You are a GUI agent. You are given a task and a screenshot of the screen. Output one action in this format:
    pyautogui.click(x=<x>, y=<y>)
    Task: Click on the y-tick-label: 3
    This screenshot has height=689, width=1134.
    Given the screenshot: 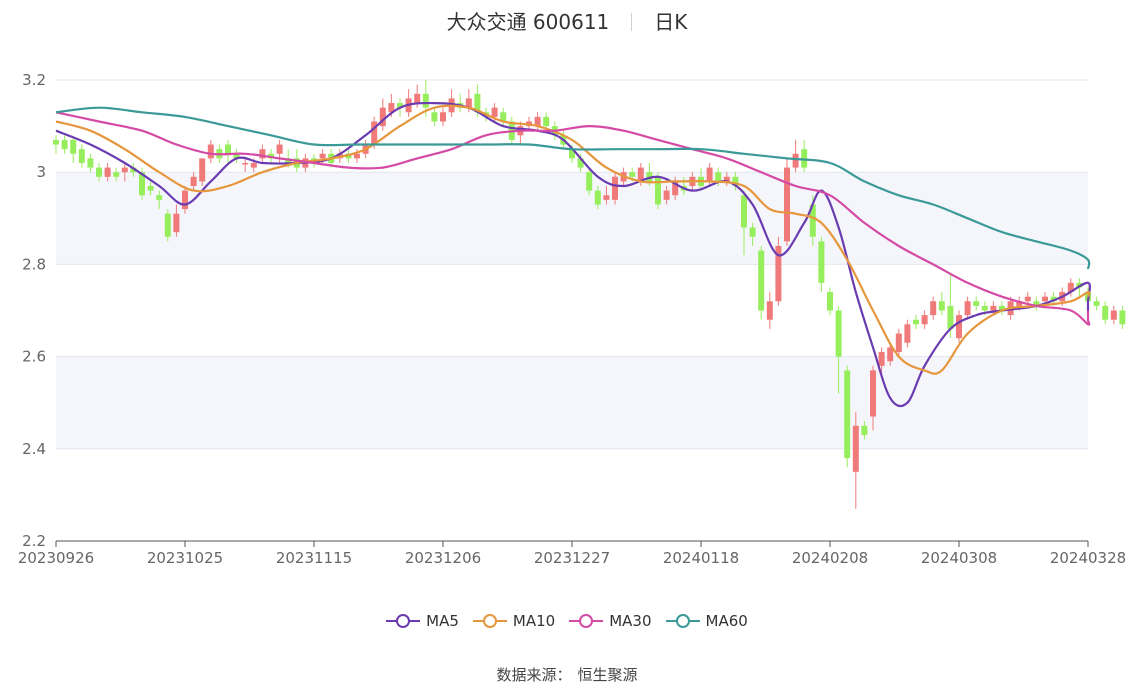 What is the action you would take?
    pyautogui.click(x=41, y=172)
    